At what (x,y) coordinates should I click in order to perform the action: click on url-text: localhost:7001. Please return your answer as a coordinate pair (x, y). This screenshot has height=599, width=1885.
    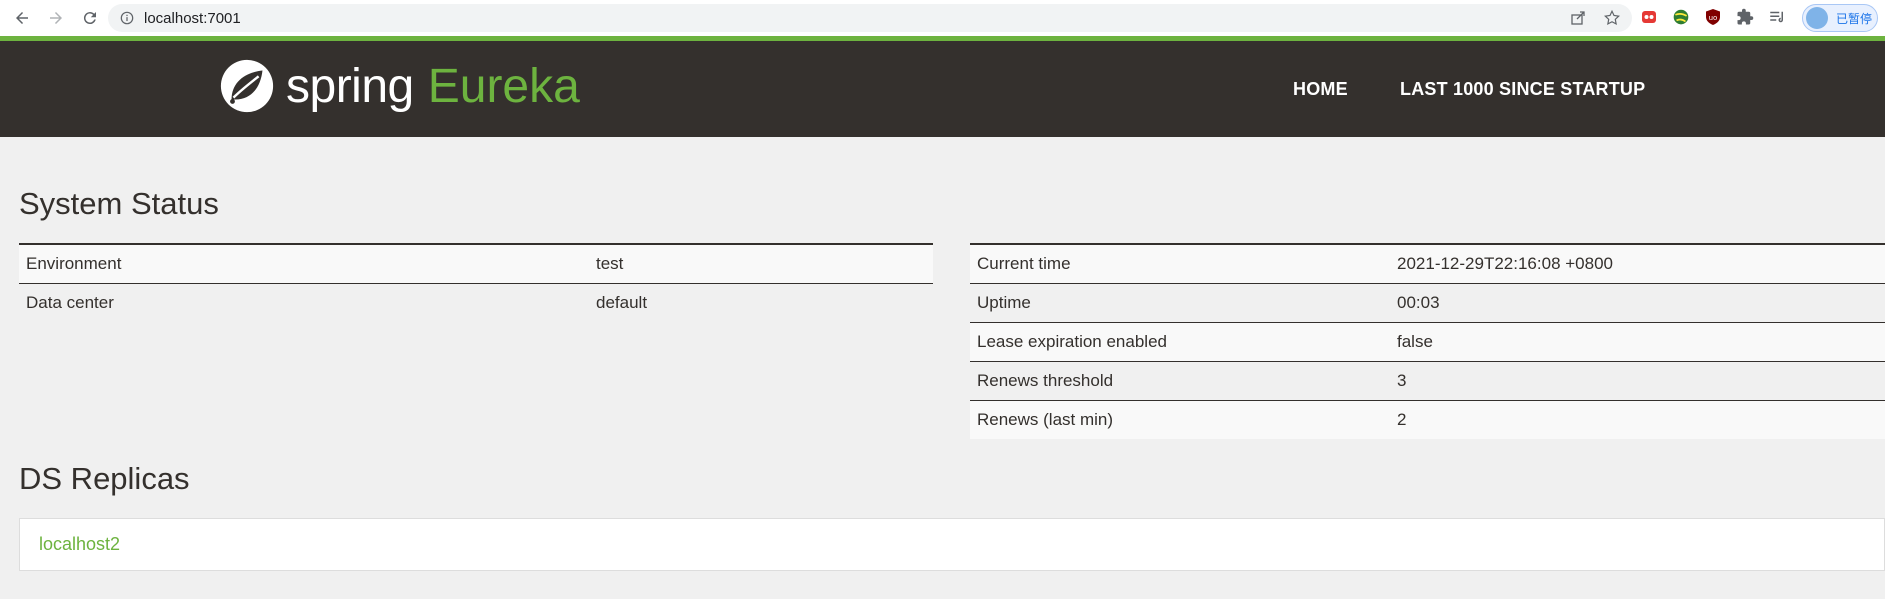
    Looking at the image, I should click on (192, 18).